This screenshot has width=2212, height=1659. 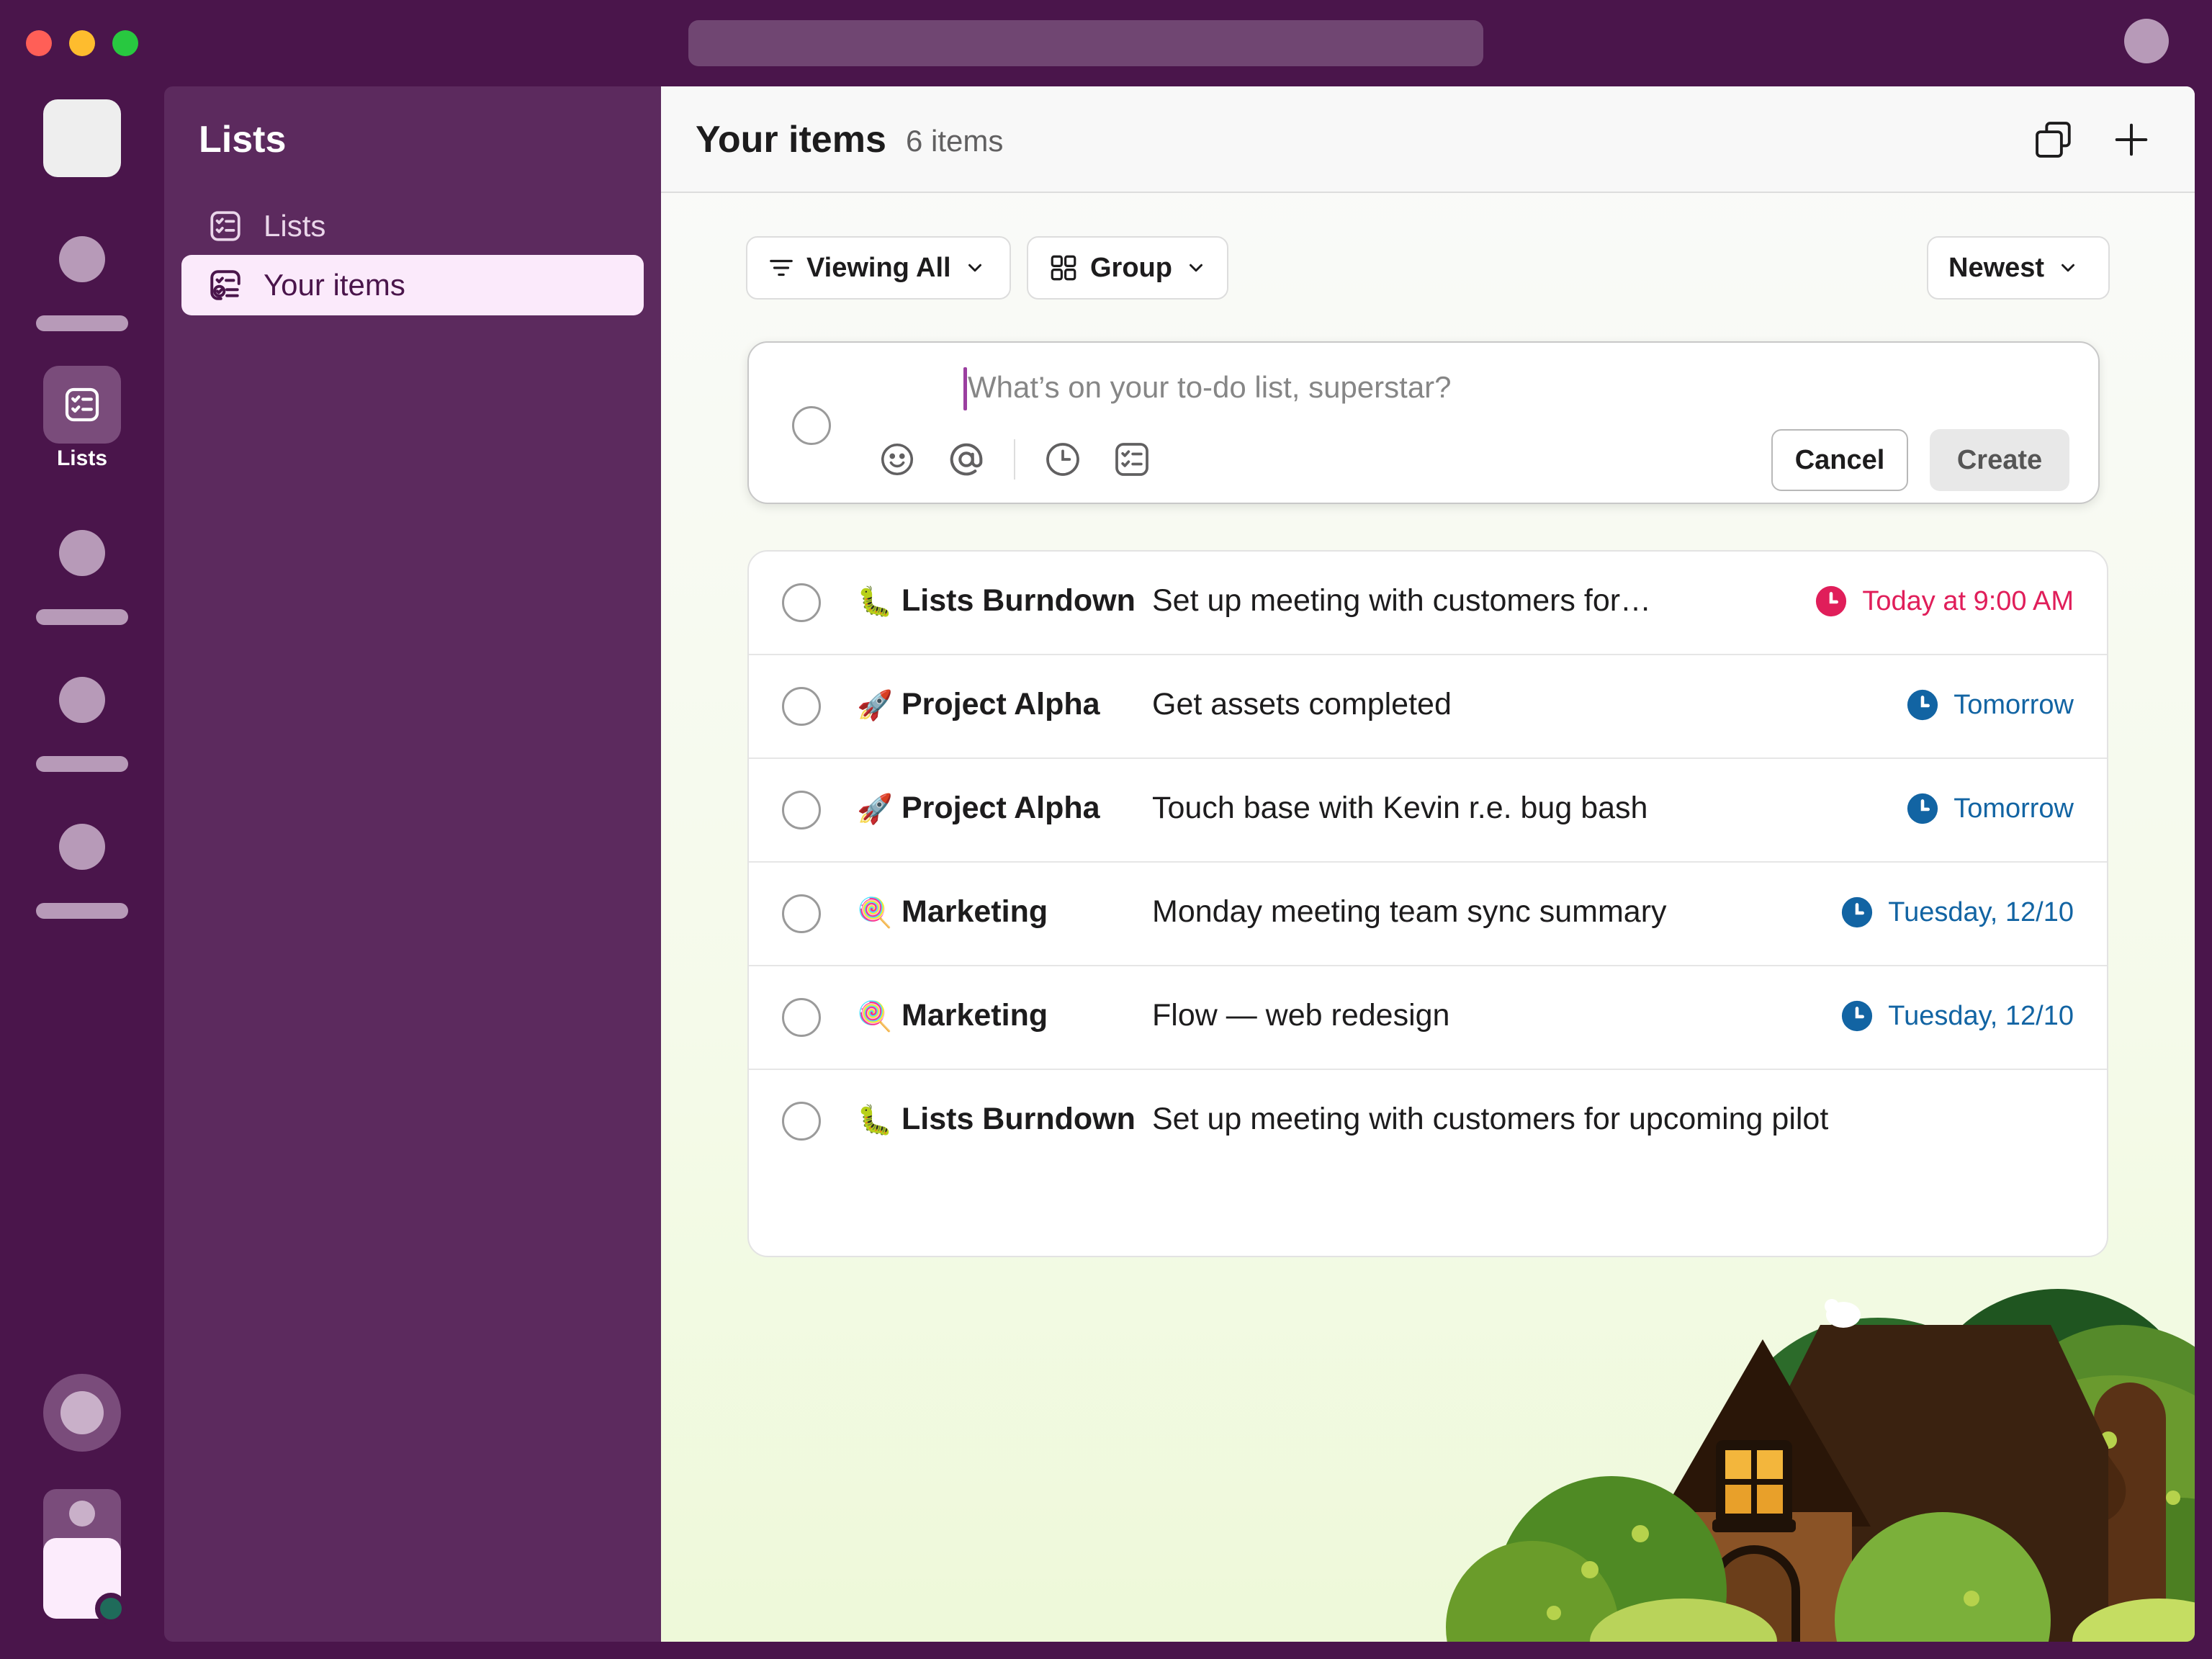 I want to click on composer-checkbox, so click(x=811, y=426).